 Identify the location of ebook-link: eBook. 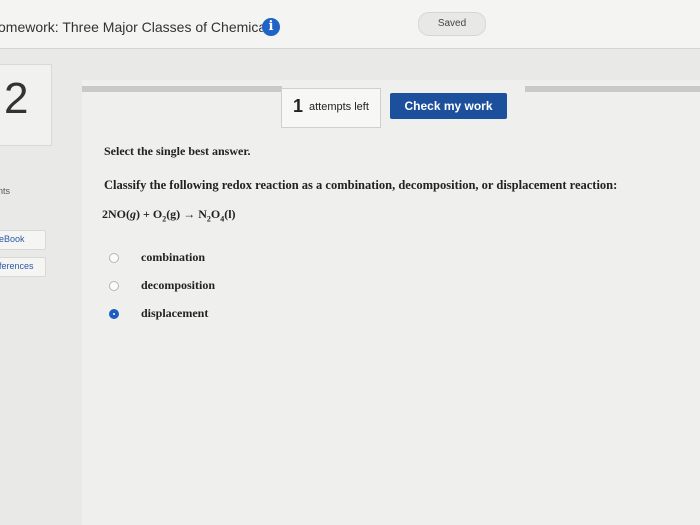
(23, 240).